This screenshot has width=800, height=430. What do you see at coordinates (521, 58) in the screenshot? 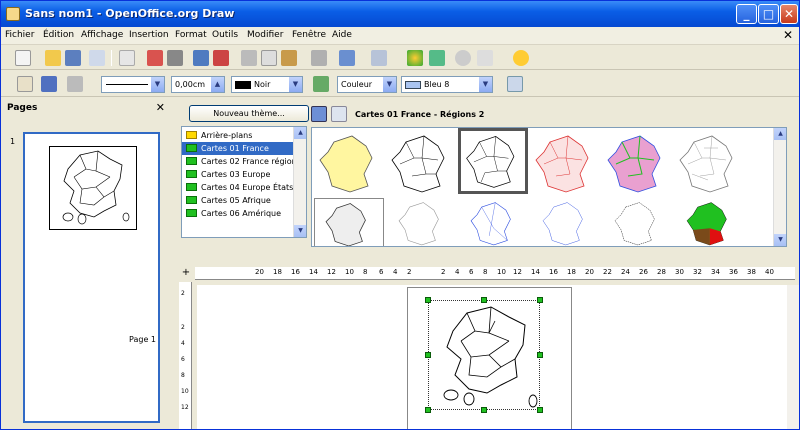
I see `help-icon` at bounding box center [521, 58].